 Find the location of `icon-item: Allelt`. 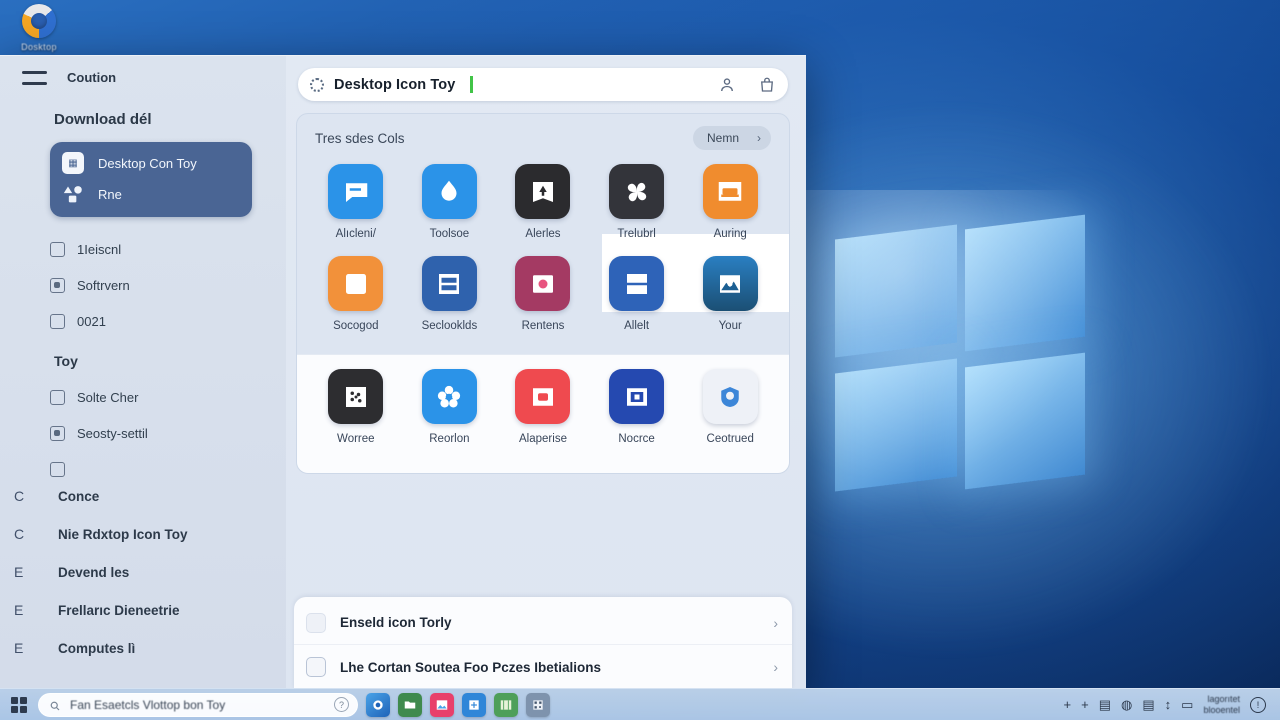

icon-item: Allelt is located at coordinates (637, 294).